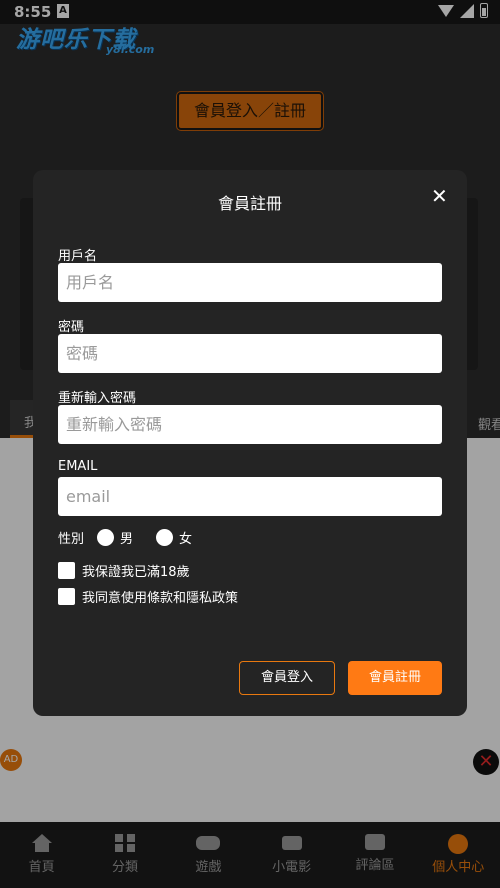 The width and height of the screenshot is (500, 888). Describe the element at coordinates (106, 537) in the screenshot. I see `gender-male-radio` at that location.